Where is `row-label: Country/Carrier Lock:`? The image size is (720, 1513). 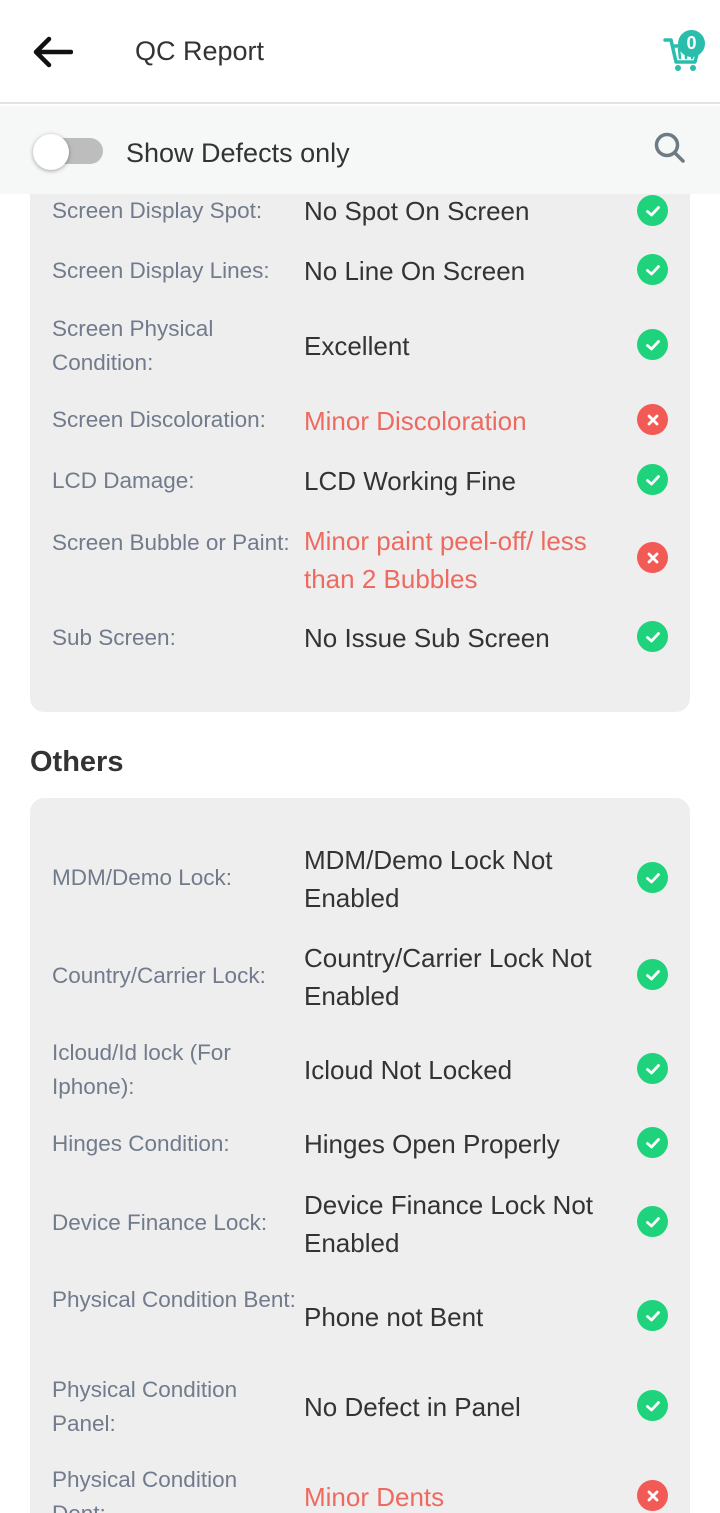 row-label: Country/Carrier Lock: is located at coordinates (159, 975).